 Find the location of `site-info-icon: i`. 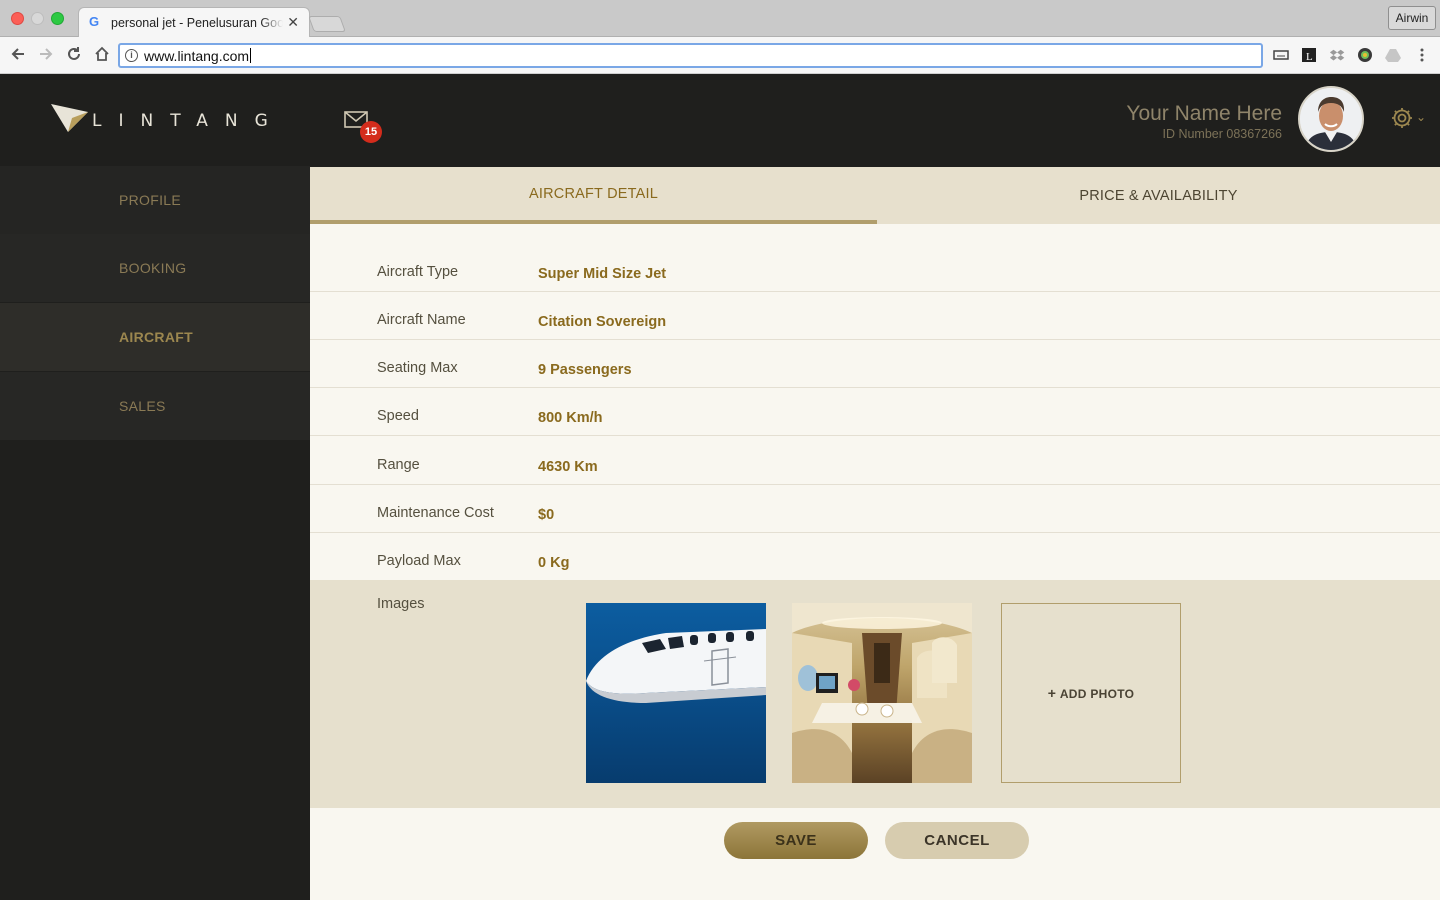

site-info-icon: i is located at coordinates (131, 55).